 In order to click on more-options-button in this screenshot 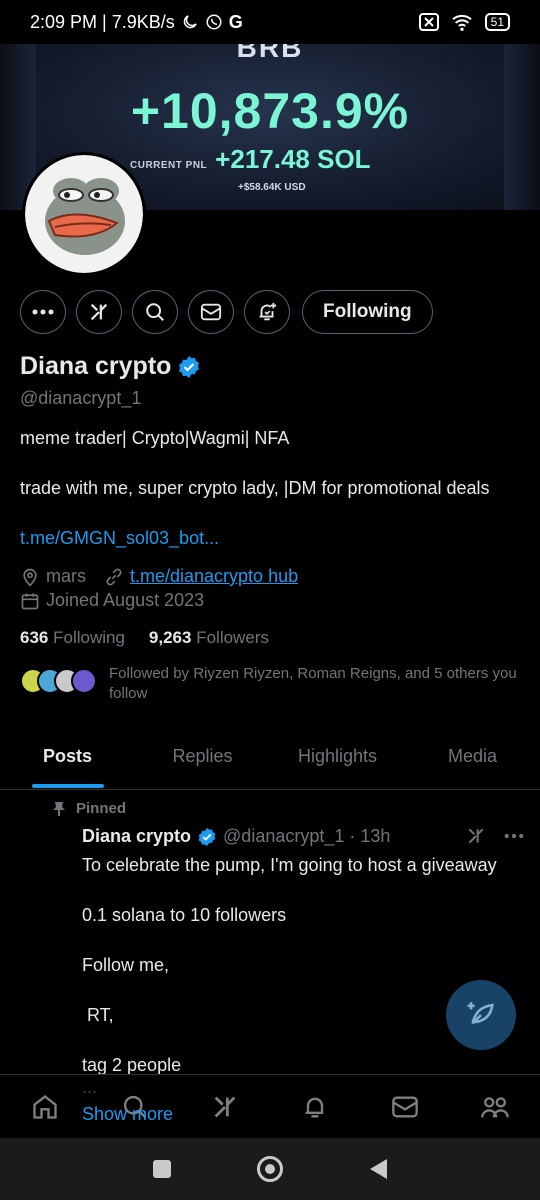, I will do `click(43, 312)`.